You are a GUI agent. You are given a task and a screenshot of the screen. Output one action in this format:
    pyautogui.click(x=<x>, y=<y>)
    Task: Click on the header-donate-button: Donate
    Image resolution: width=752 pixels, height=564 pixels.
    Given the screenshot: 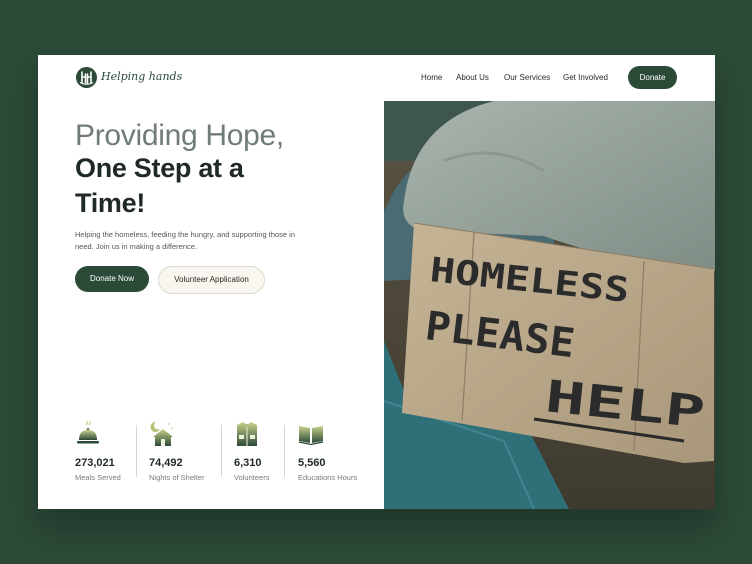 What is the action you would take?
    pyautogui.click(x=652, y=77)
    